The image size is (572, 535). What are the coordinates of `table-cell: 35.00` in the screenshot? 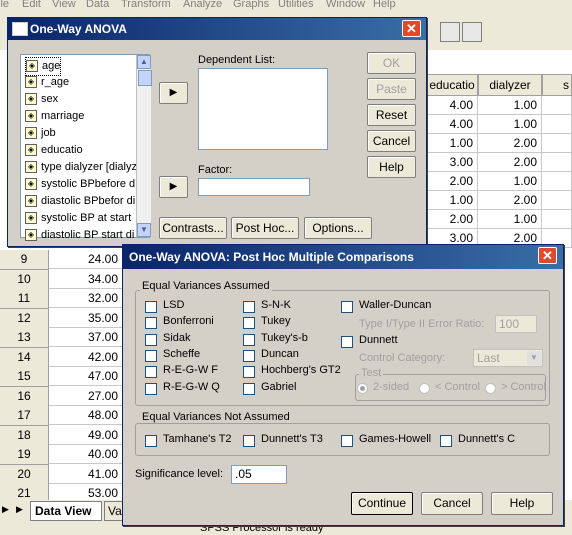 It's located at (86, 318).